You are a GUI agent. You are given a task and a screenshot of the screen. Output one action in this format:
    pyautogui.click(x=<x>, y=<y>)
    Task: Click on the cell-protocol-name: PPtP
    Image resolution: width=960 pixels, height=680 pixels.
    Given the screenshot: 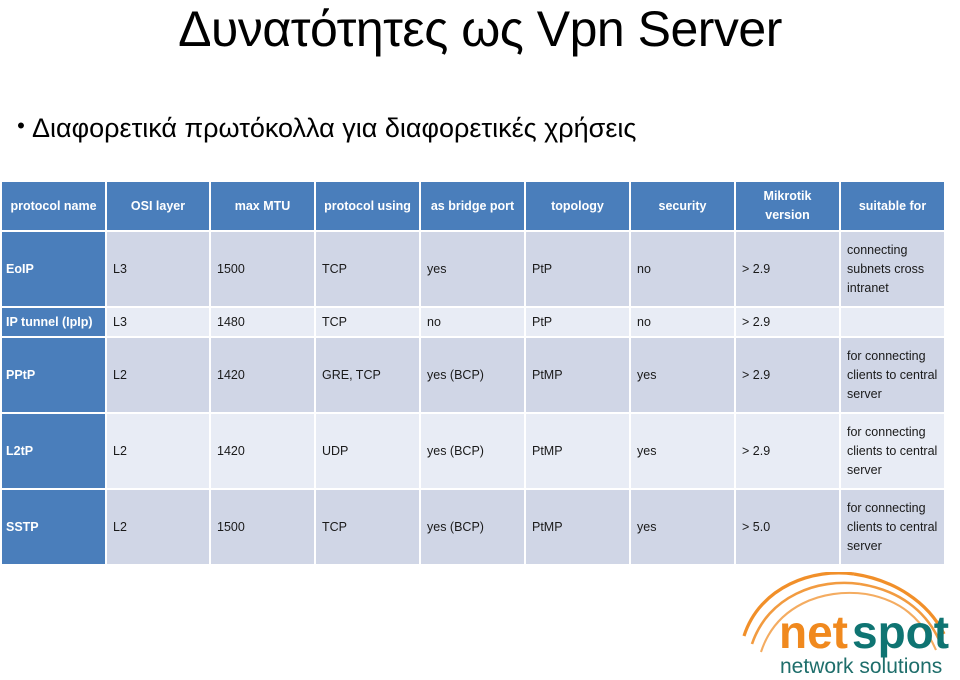 What is the action you would take?
    pyautogui.click(x=53, y=375)
    